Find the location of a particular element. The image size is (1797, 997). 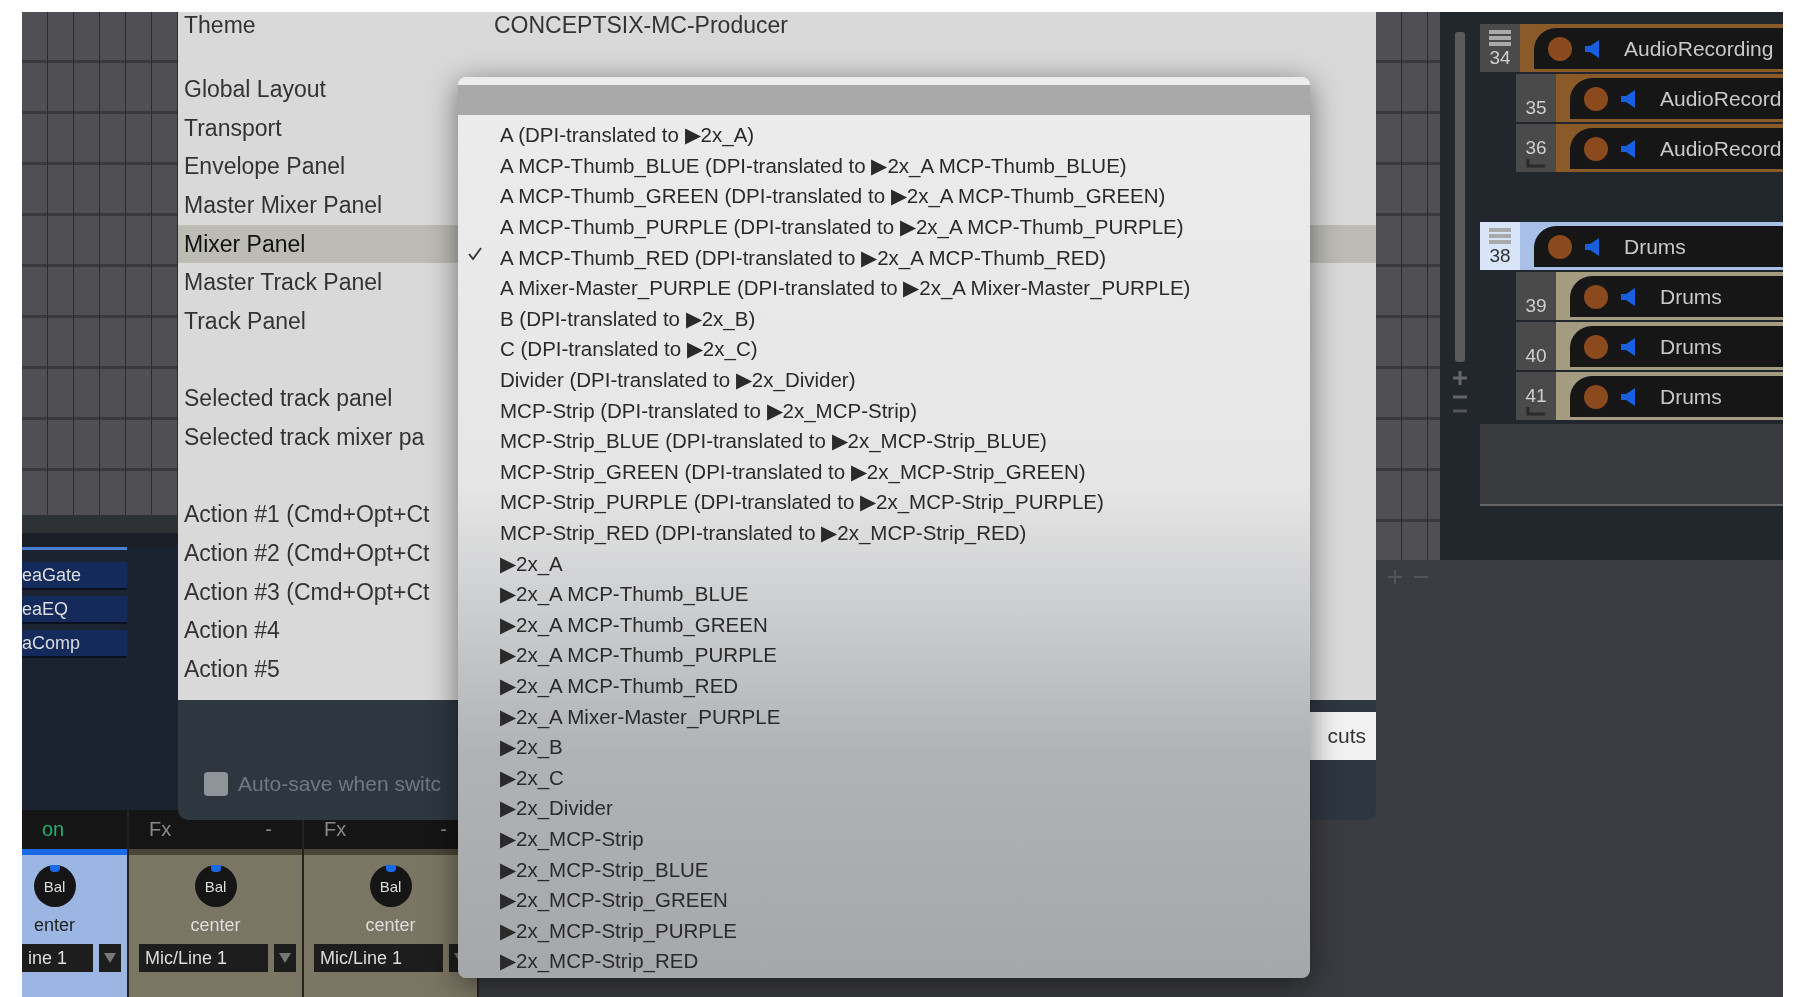

menu-item: A MCP-Thumb_GREEN (DPI-translated to ▶2x_A MCP-Thumb_GREEN) is located at coordinates (884, 196).